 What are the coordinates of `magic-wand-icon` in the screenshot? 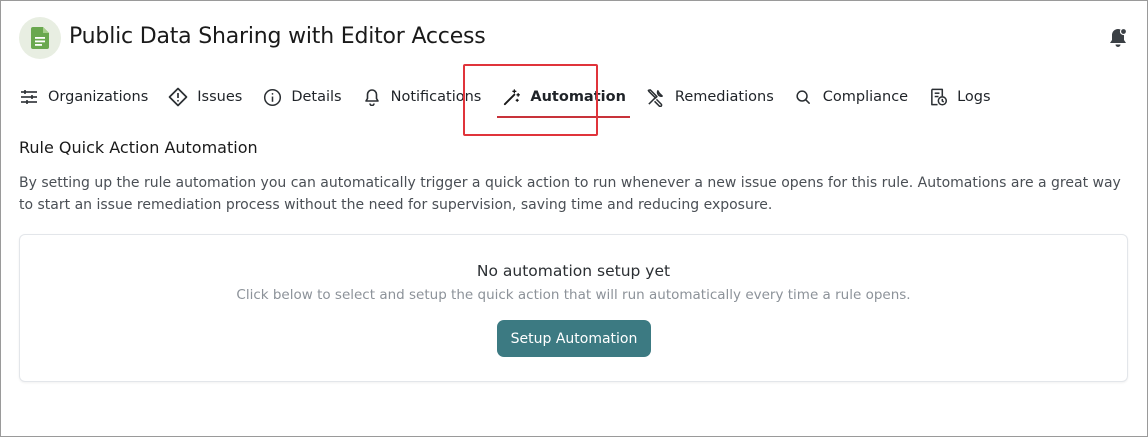 It's located at (511, 97).